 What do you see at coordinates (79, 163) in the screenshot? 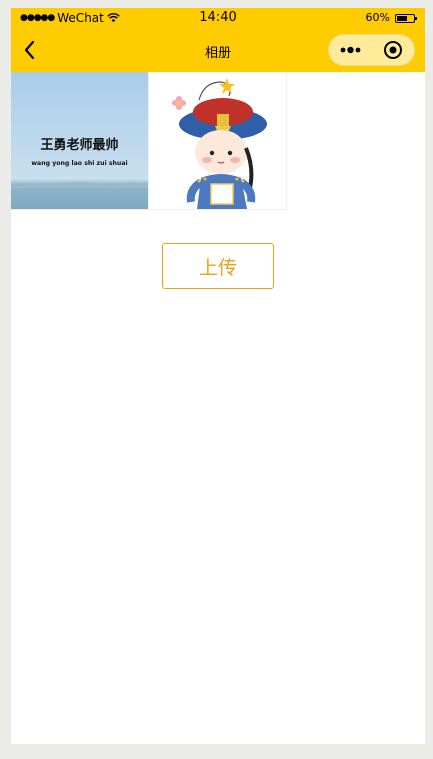
I see `photo-caption-pinyin: wang yong lao shi zui shuai` at bounding box center [79, 163].